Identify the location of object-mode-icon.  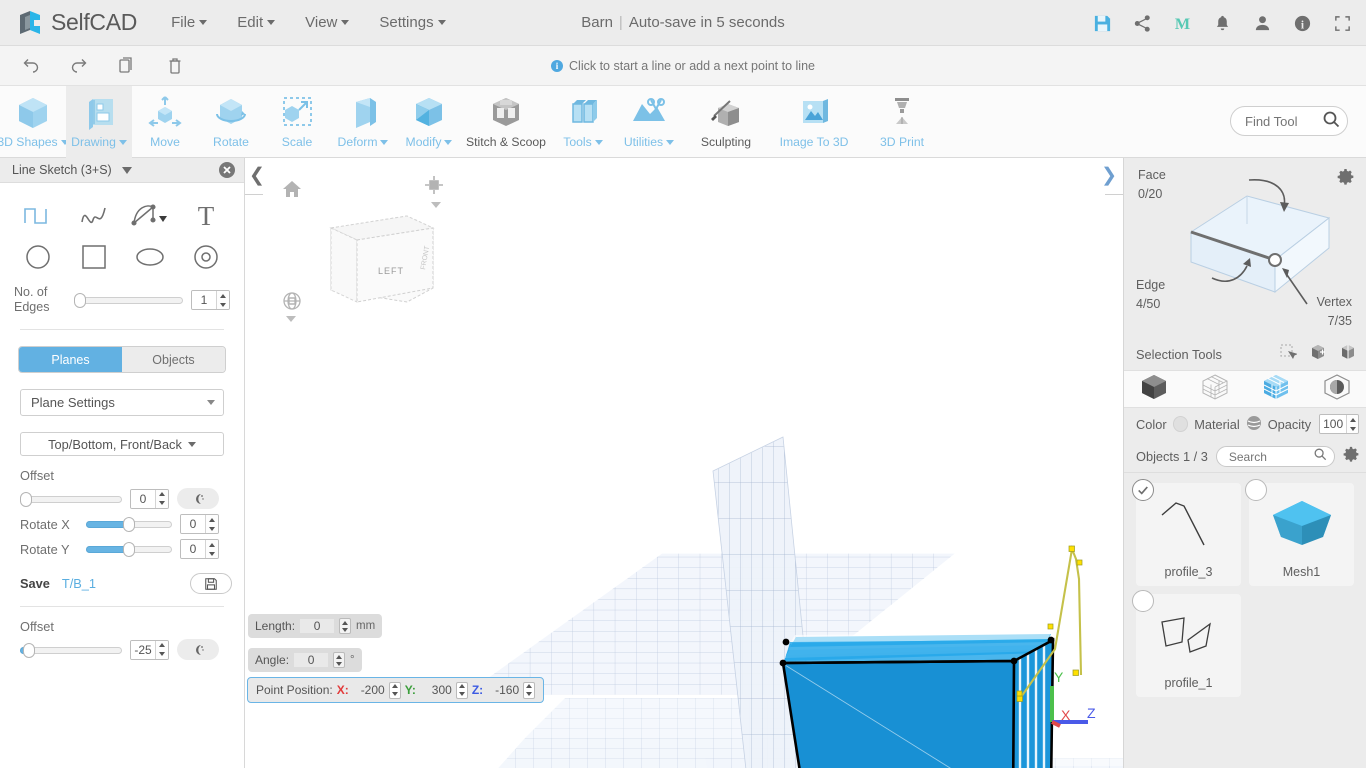
(1154, 389).